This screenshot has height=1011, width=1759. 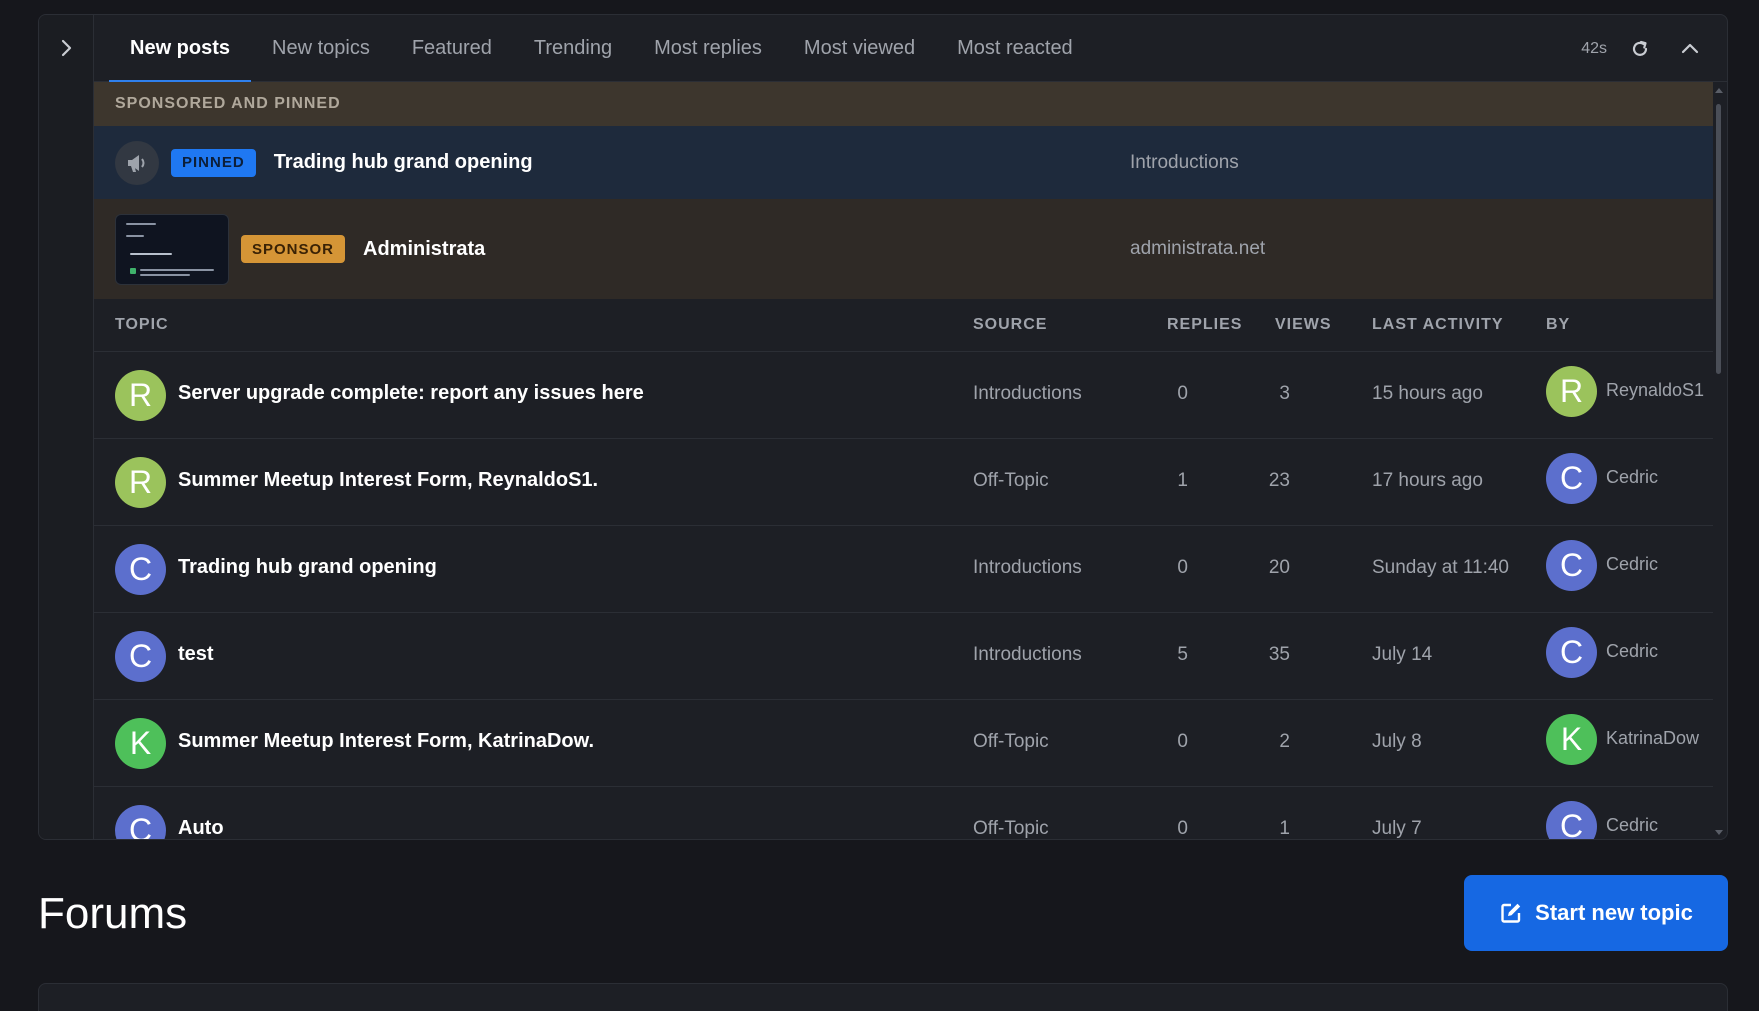 What do you see at coordinates (321, 48) in the screenshot?
I see `tab-new-topics: New topics` at bounding box center [321, 48].